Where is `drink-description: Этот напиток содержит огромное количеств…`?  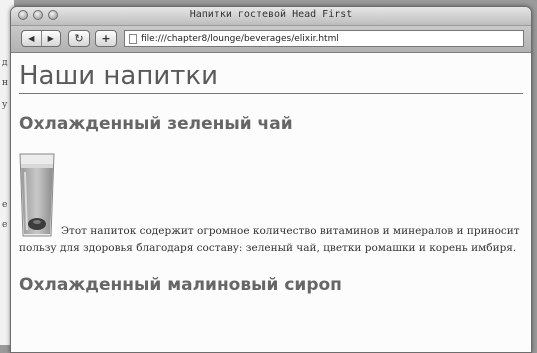 drink-description: Этот напиток содержит огромное количеств… is located at coordinates (269, 239).